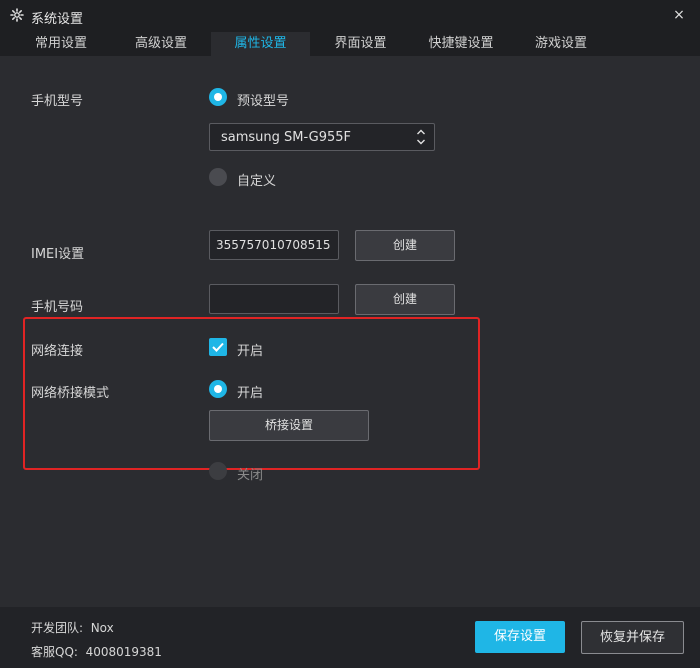 This screenshot has width=700, height=668. I want to click on tab-bar: 常用设置 高级设置 属性设置 界面设置 快捷键设置 游戏设置, so click(350, 44).